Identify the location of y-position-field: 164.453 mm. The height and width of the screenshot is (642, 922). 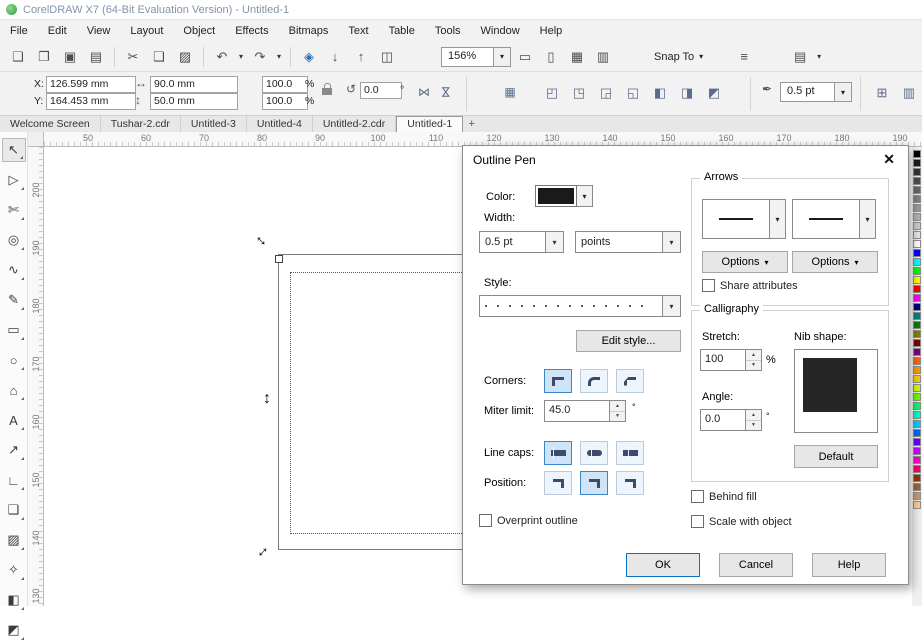
(91, 101).